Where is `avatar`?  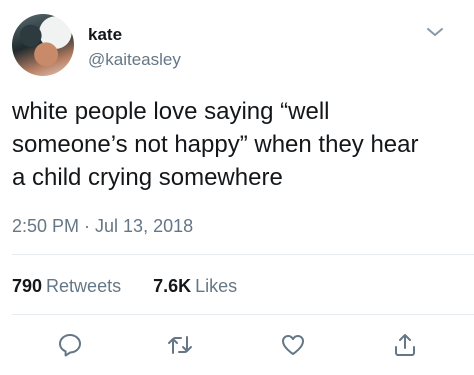 avatar is located at coordinates (43, 45).